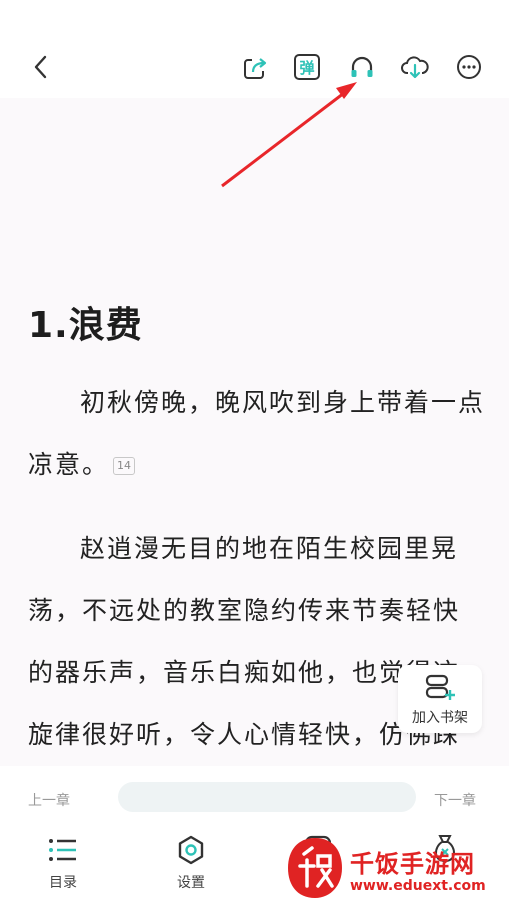 Image resolution: width=509 pixels, height=906 pixels. I want to click on top-toolbar: 弹, so click(254, 49).